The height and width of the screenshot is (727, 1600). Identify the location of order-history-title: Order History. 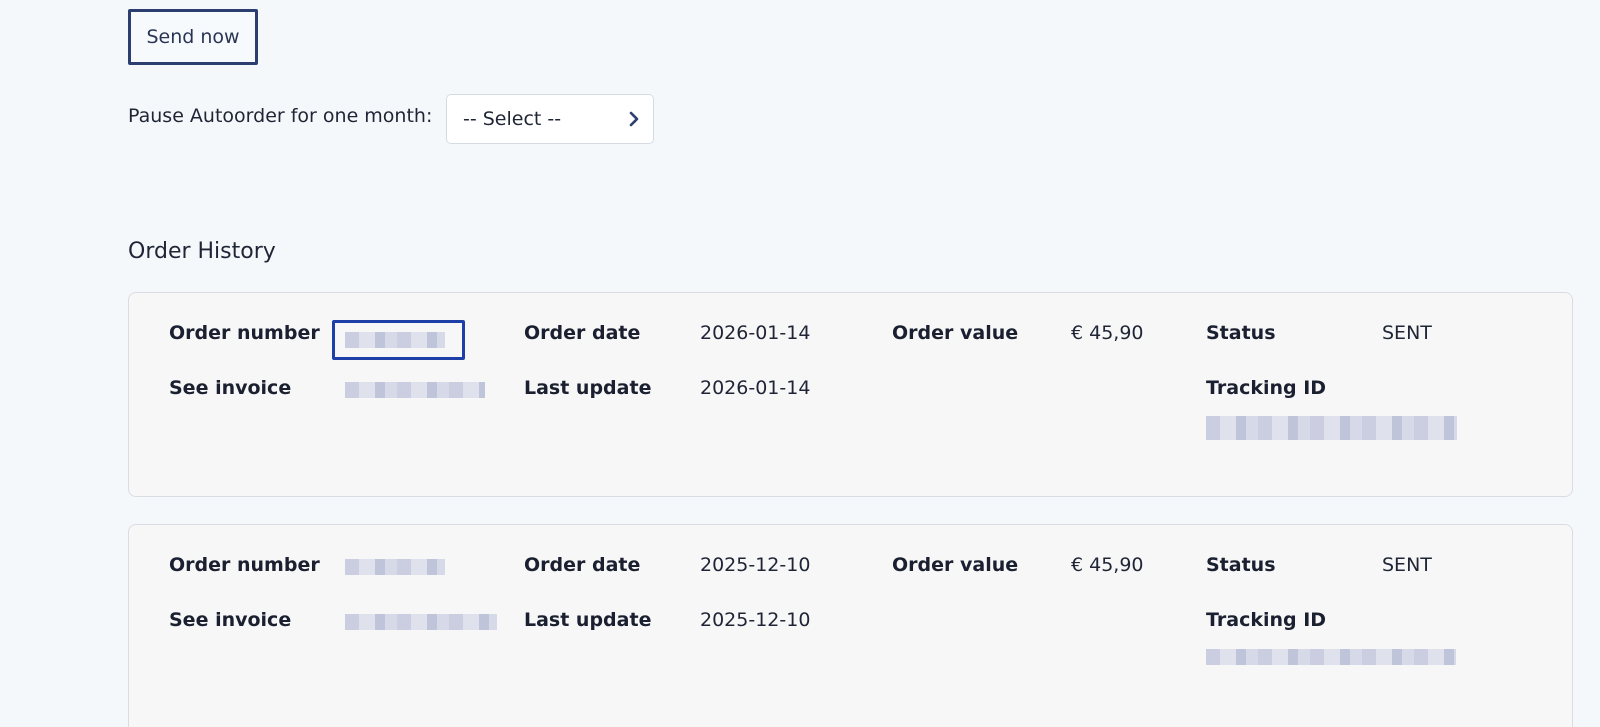
(202, 251).